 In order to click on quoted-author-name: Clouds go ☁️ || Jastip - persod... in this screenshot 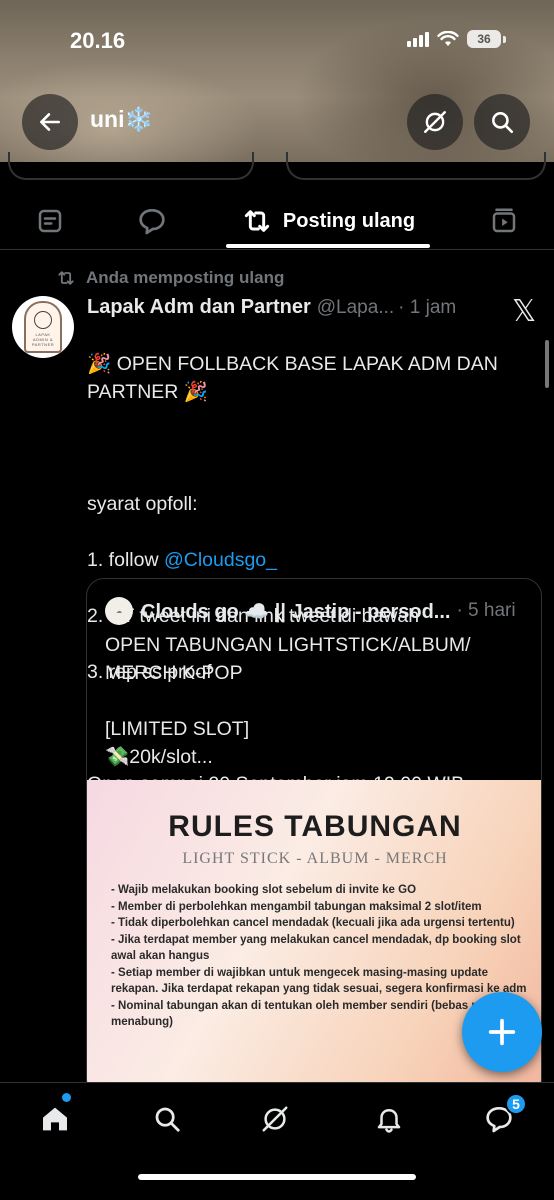, I will do `click(296, 611)`.